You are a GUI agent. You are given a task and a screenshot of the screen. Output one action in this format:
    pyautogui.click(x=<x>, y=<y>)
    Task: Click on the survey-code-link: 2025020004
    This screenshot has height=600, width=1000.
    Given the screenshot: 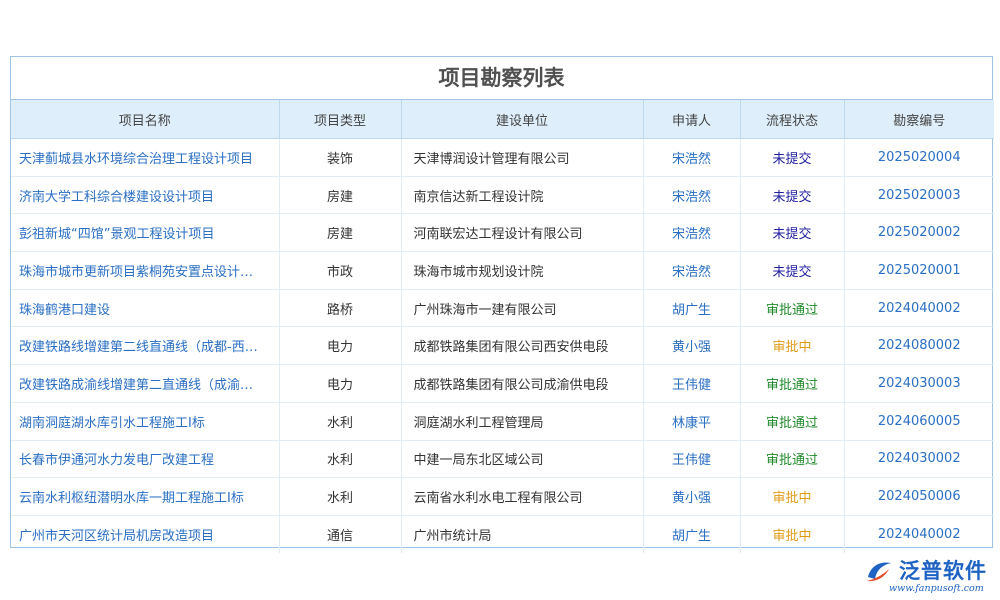 What is the action you would take?
    pyautogui.click(x=919, y=158)
    